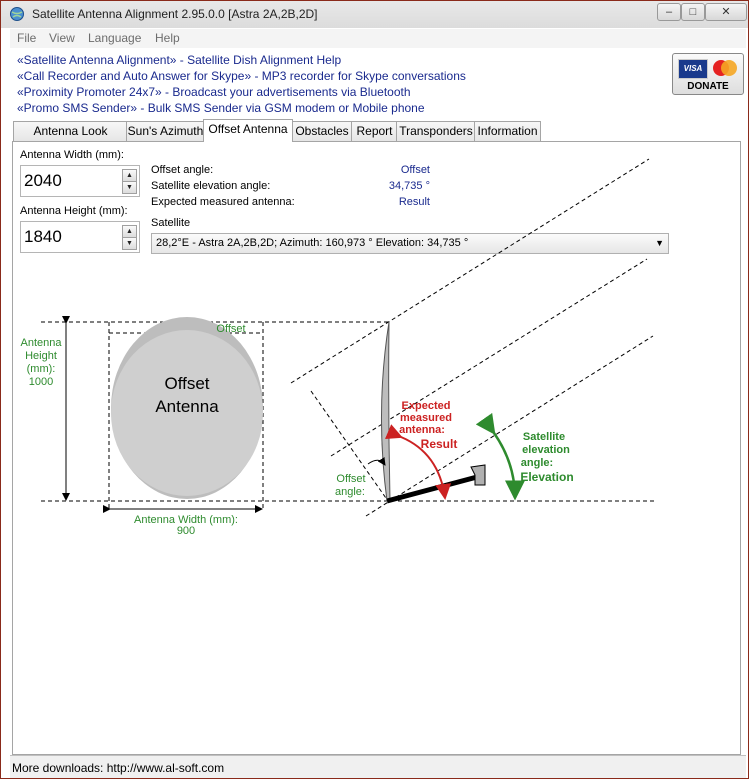 This screenshot has width=749, height=779. I want to click on satellite-label-line-3: angle:, so click(537, 463).